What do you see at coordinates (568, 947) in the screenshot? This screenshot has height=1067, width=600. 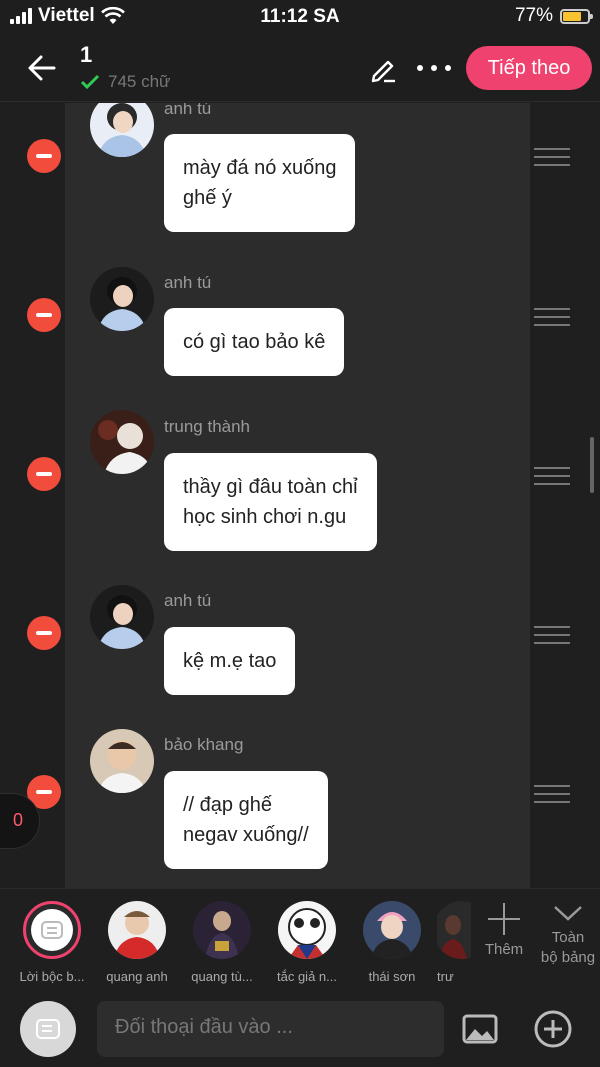 I see `full-board-label: Toàn bộ bảng` at bounding box center [568, 947].